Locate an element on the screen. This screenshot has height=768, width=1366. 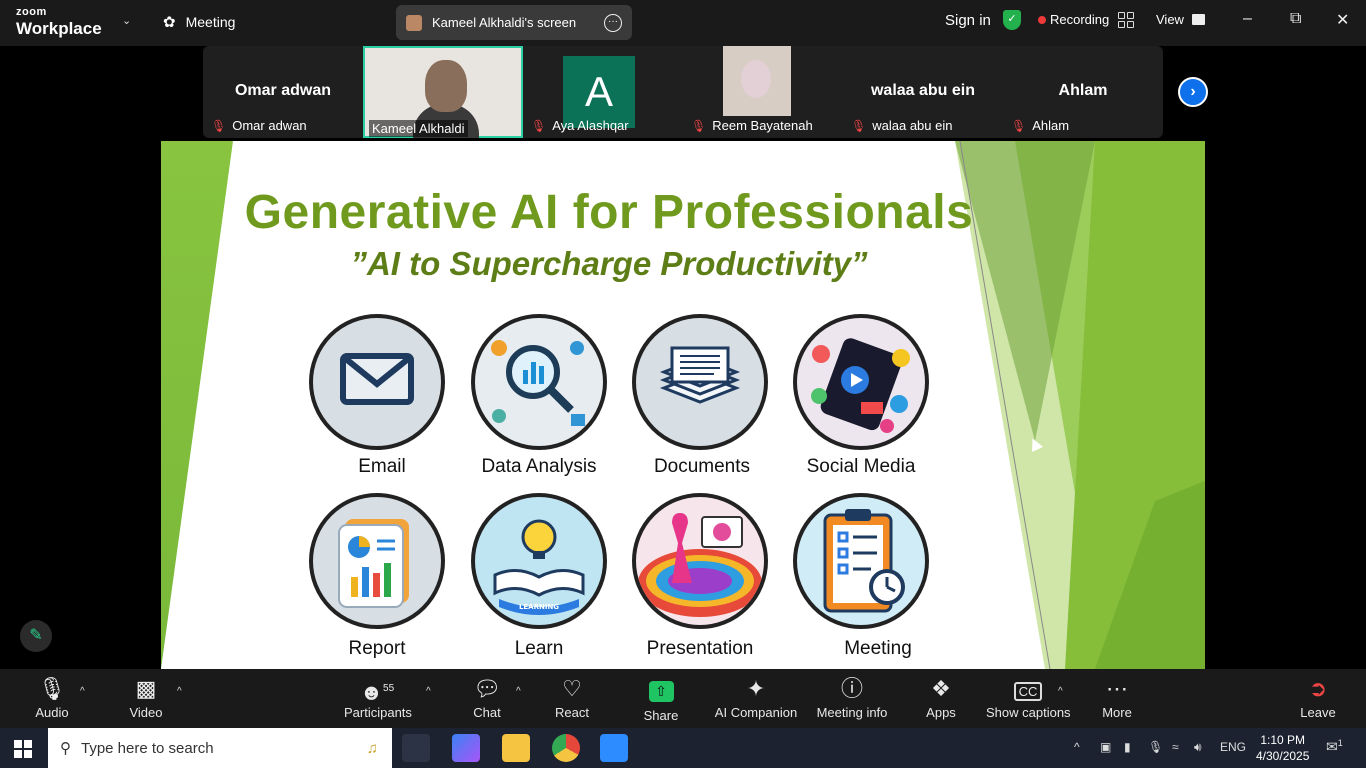
tray-chevron-icon: ^ is located at coordinates (1077, 747).